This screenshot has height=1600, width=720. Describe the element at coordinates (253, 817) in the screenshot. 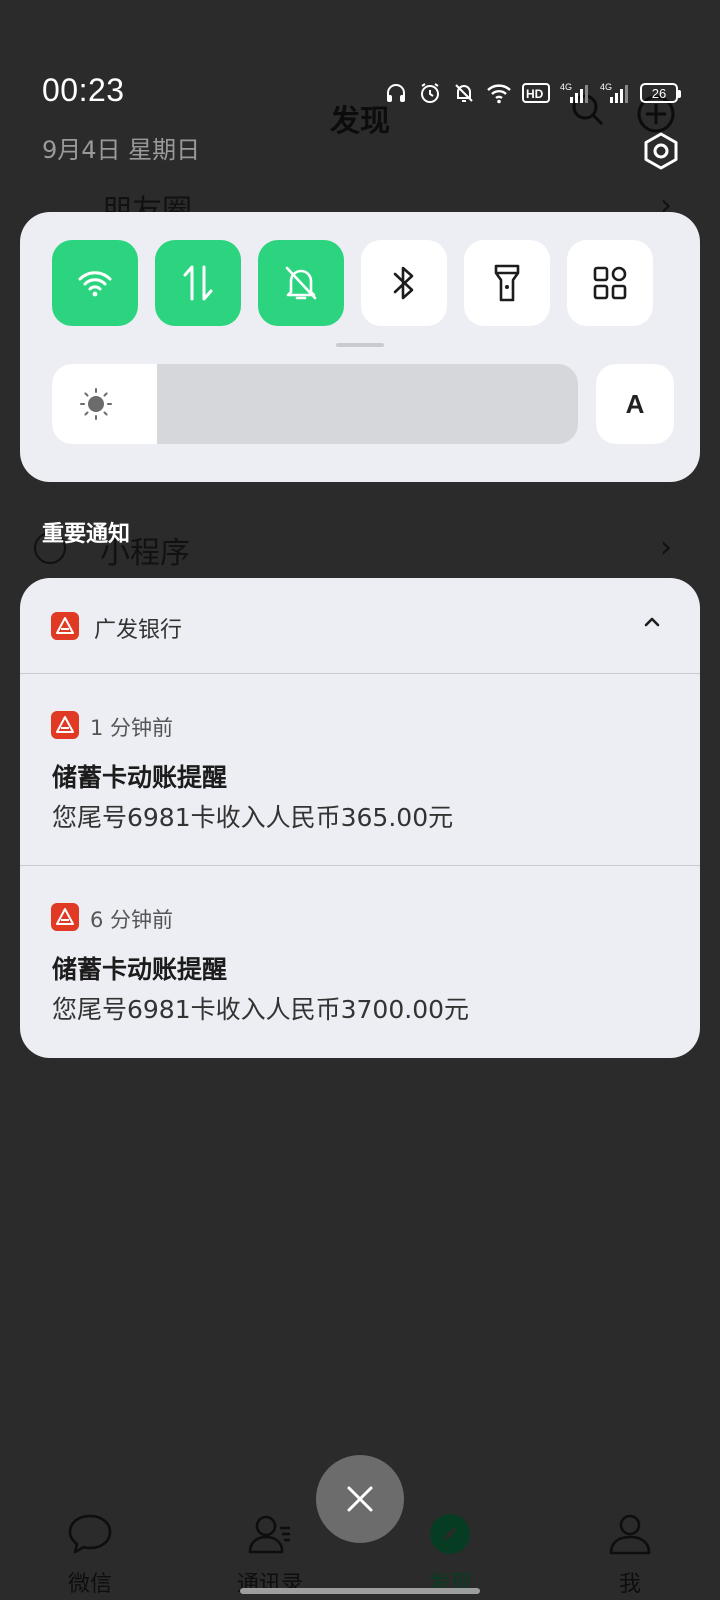

I see `notification-body: 您尾号6981卡收入人民币365.00元` at that location.